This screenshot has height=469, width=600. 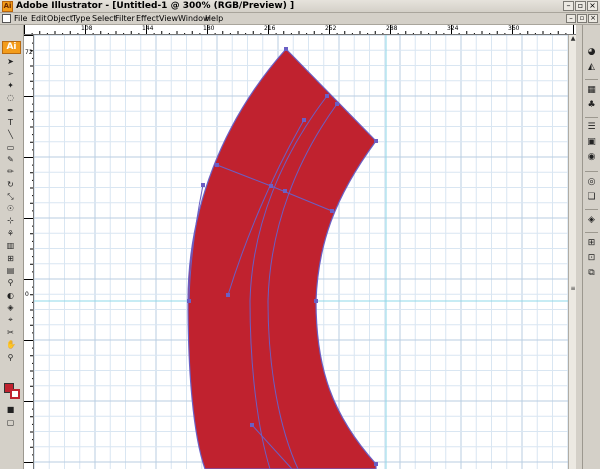 I want to click on free-transform-icon: ⊹, so click(x=10, y=220).